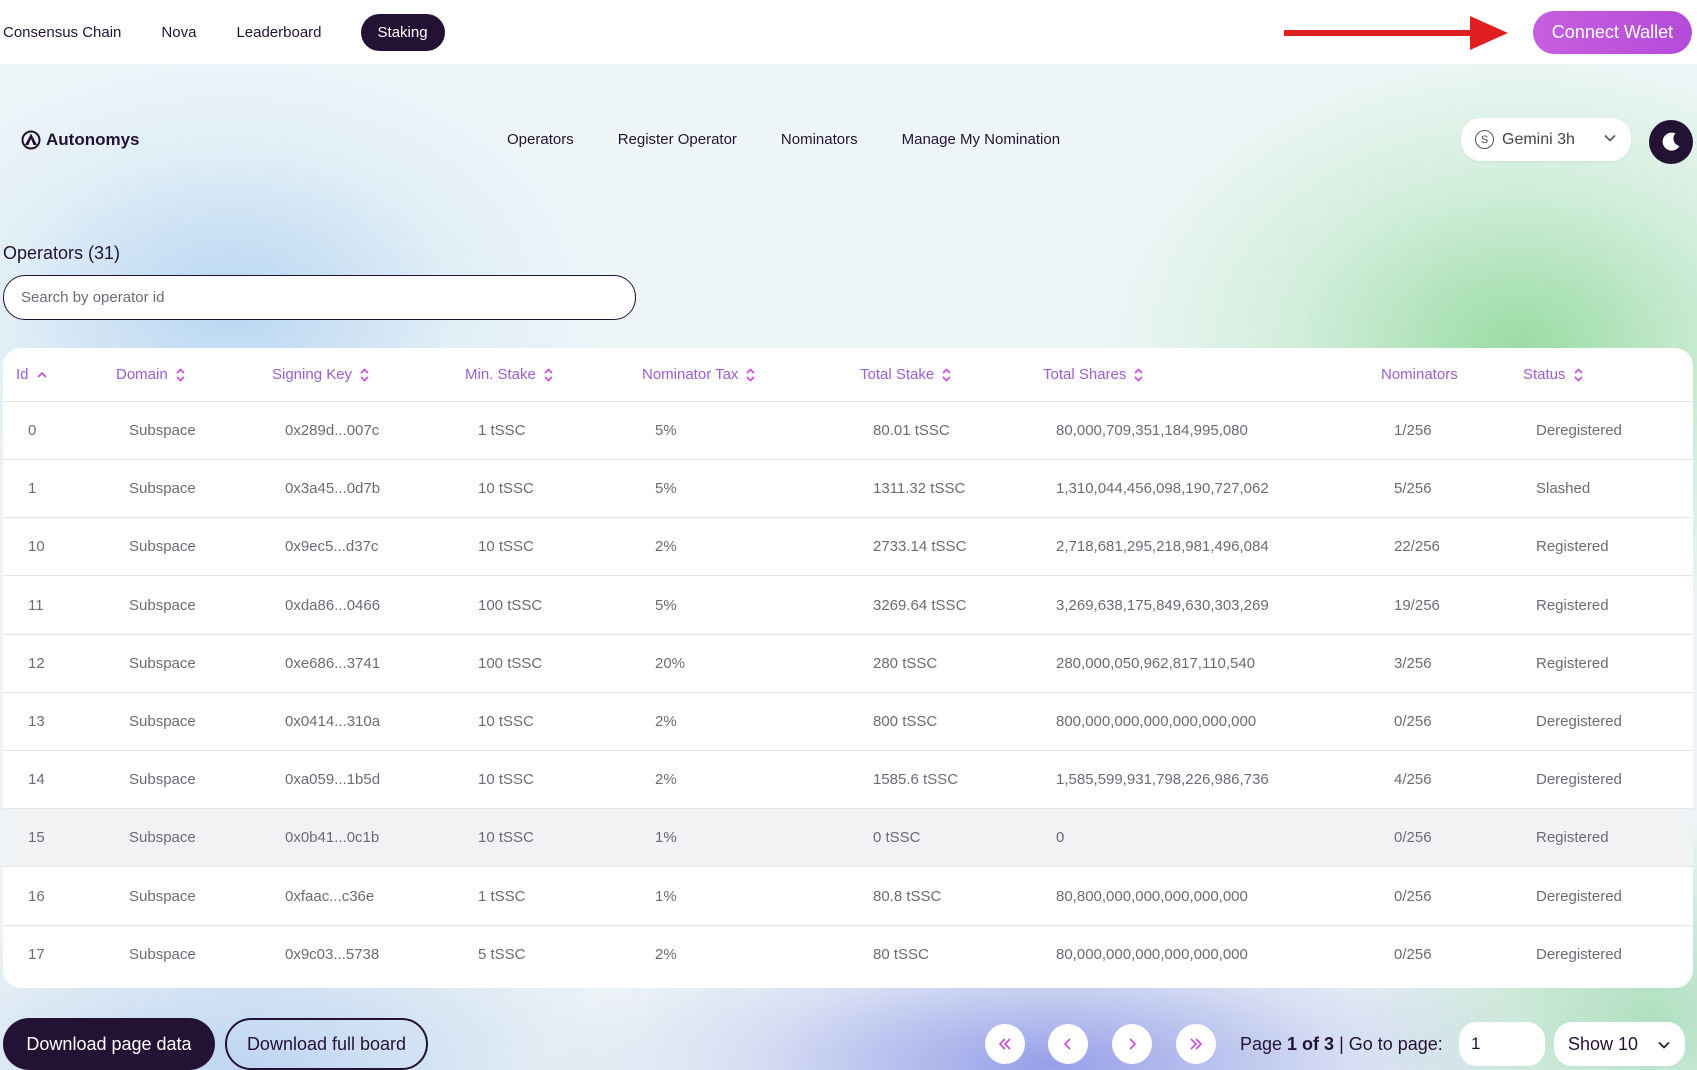 The height and width of the screenshot is (1070, 1697). I want to click on last-page-button, so click(1196, 1044).